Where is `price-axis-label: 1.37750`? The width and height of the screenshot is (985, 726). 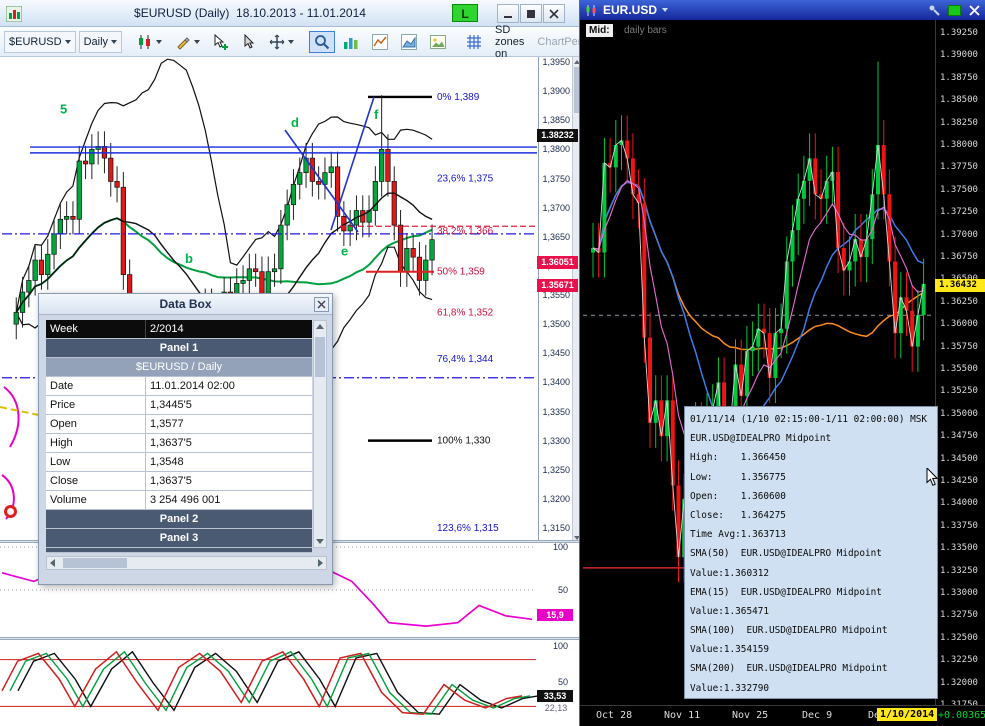
price-axis-label: 1.37750 is located at coordinates (959, 167).